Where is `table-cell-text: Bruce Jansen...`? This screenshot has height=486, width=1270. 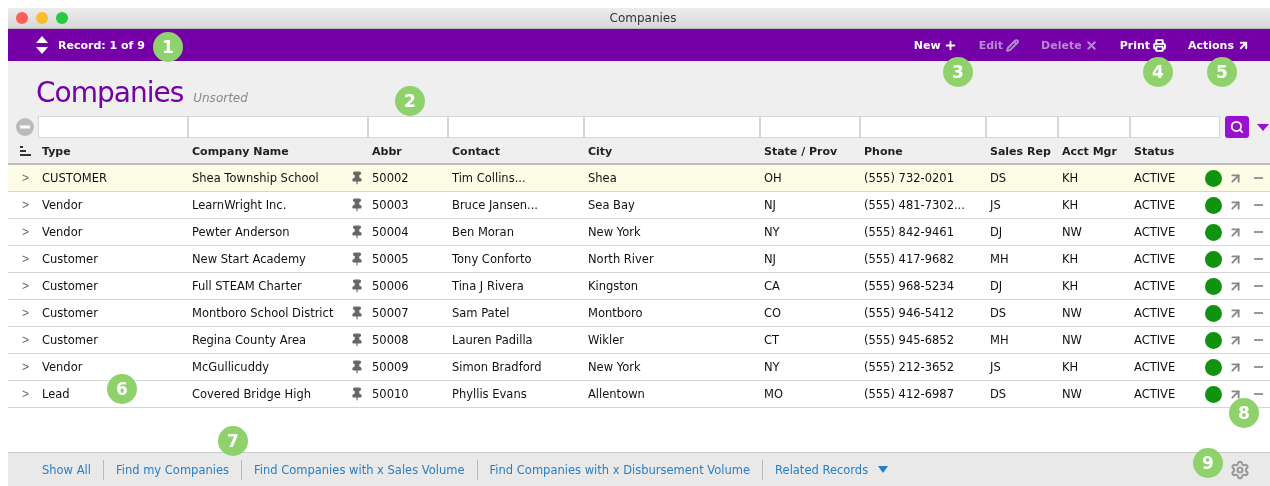 table-cell-text: Bruce Jansen... is located at coordinates (494, 205).